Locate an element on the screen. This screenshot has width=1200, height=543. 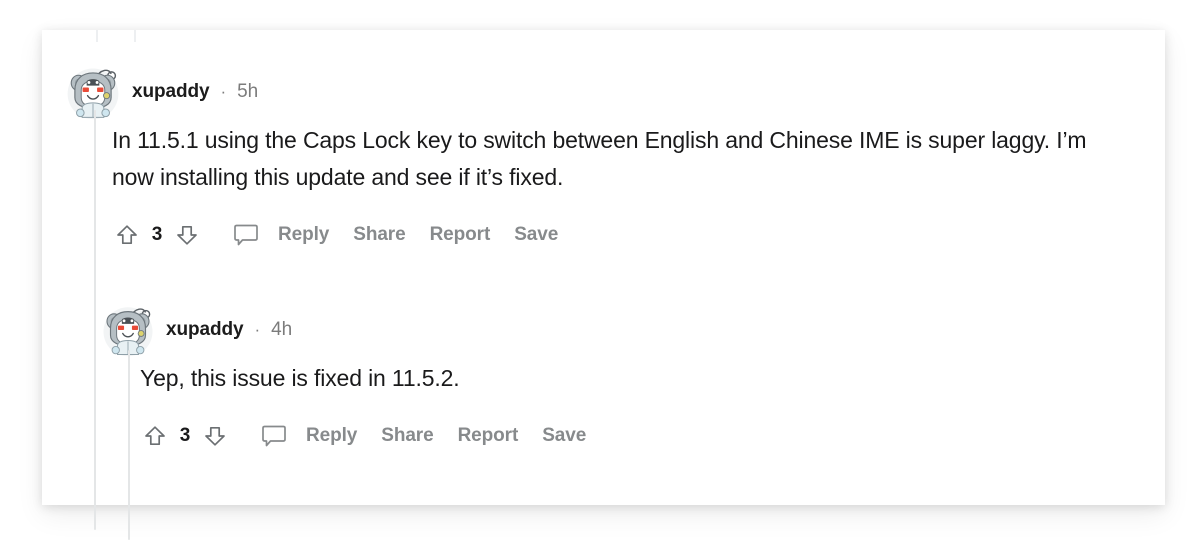
comment-text: Yep, this issue is fixed in 11.5.2. is located at coordinates (300, 378).